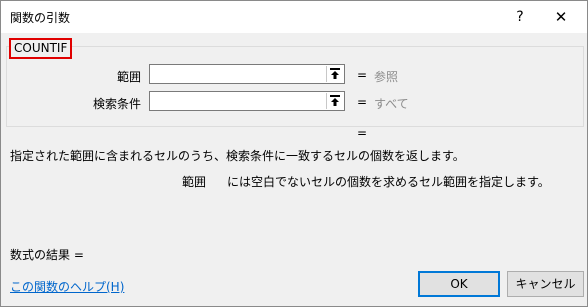 Image resolution: width=588 pixels, height=307 pixels. I want to click on range-input, so click(247, 74).